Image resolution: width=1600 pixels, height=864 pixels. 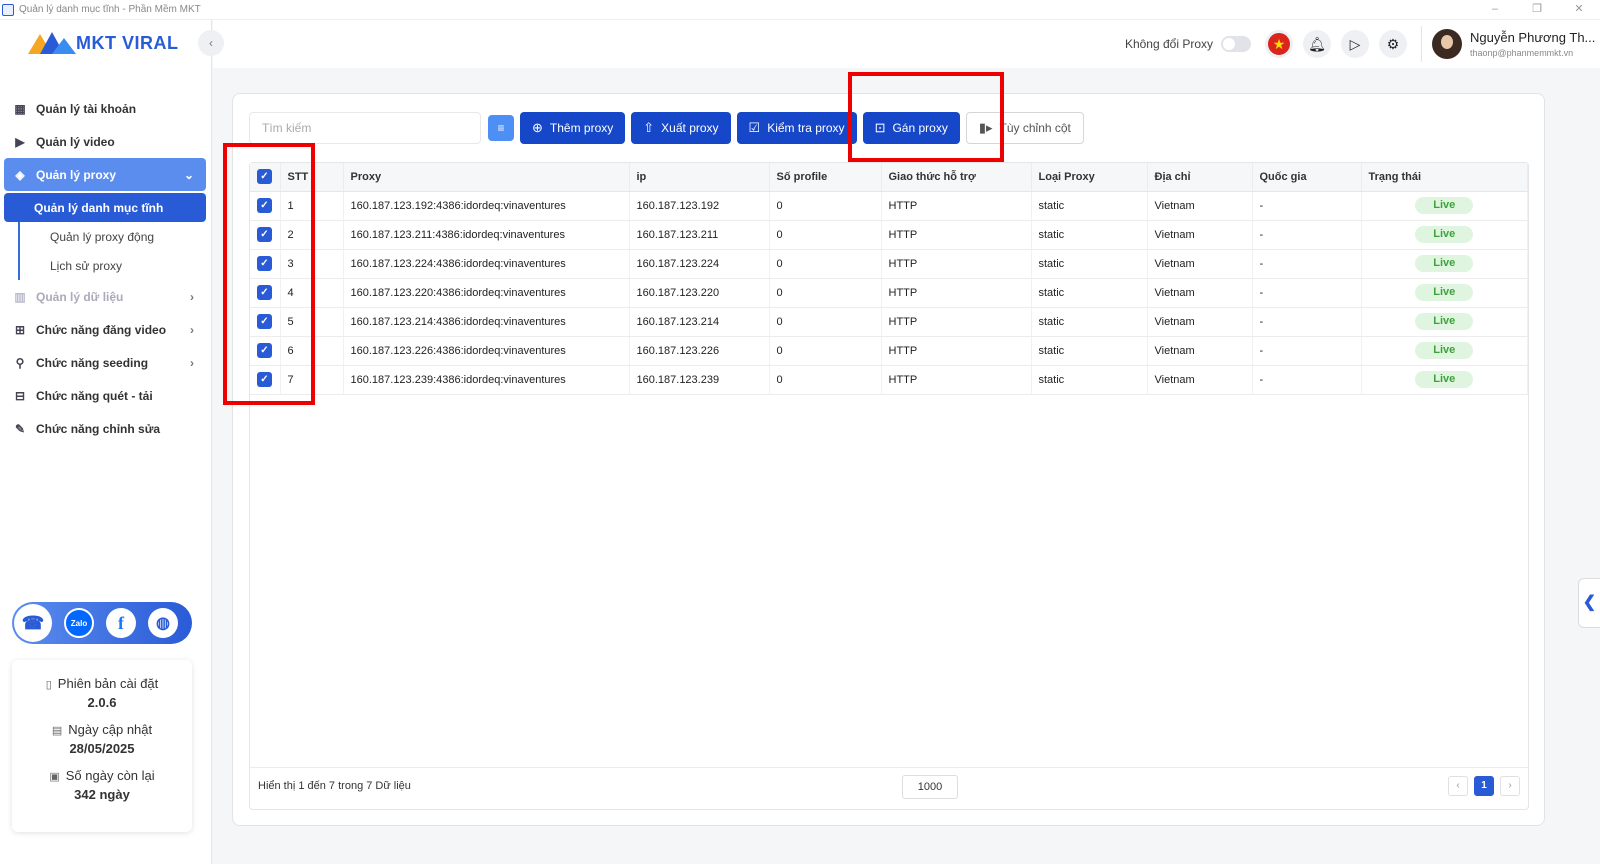 What do you see at coordinates (92, 362) in the screenshot?
I see `sidebar-item-label: Chức năng seeding` at bounding box center [92, 362].